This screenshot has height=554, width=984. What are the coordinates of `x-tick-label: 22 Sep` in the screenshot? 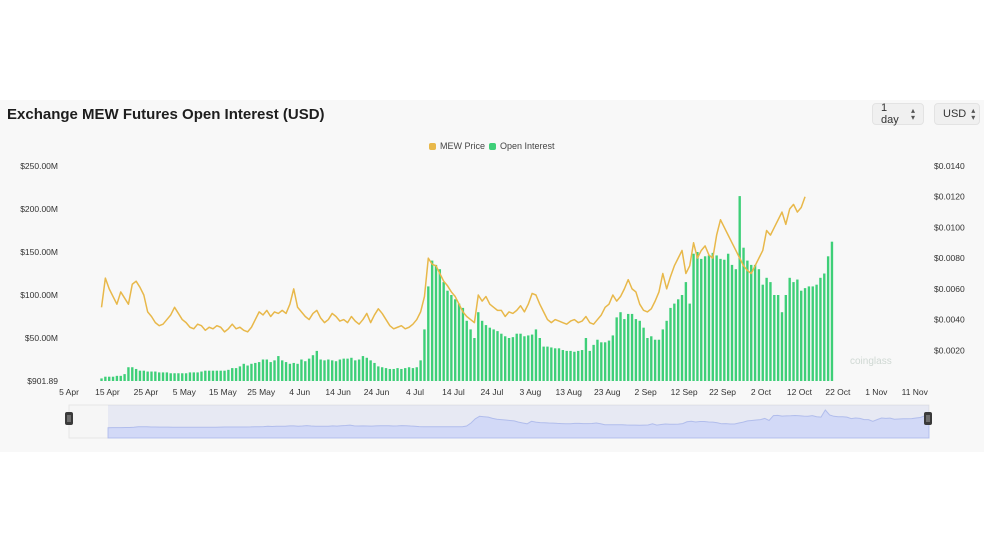 It's located at (722, 392).